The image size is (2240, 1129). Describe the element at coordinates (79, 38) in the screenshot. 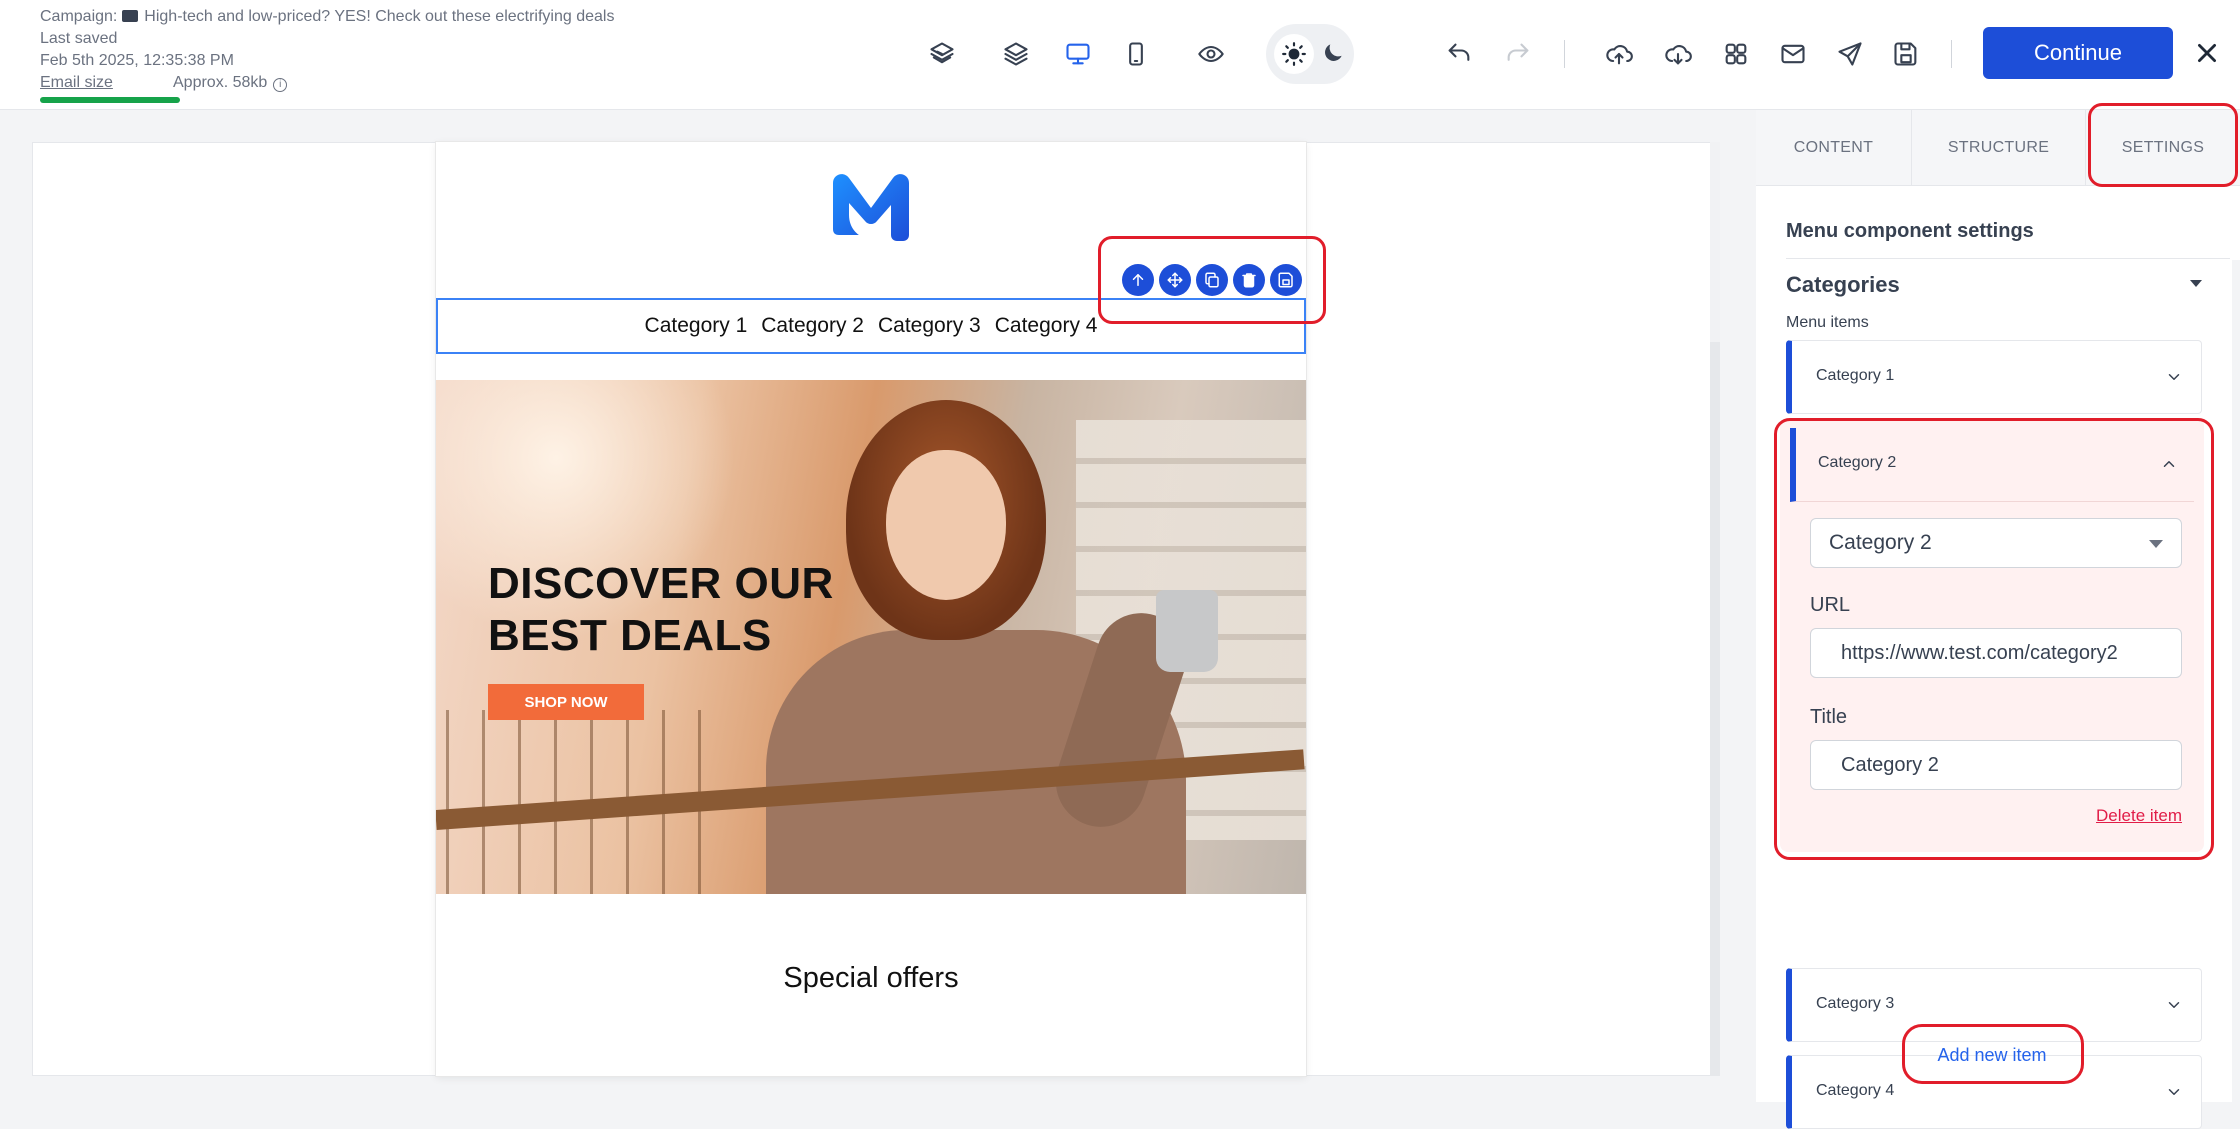

I see `last-saved-label: Last saved` at that location.